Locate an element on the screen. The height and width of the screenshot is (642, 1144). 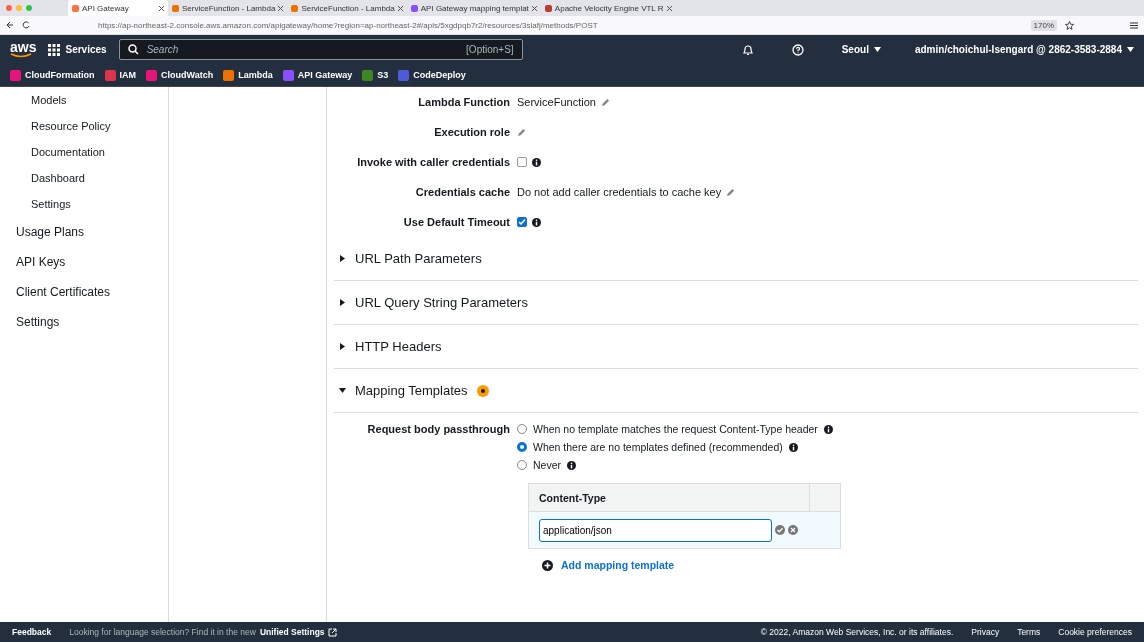
feedback-link: Feedback is located at coordinates (32, 632).